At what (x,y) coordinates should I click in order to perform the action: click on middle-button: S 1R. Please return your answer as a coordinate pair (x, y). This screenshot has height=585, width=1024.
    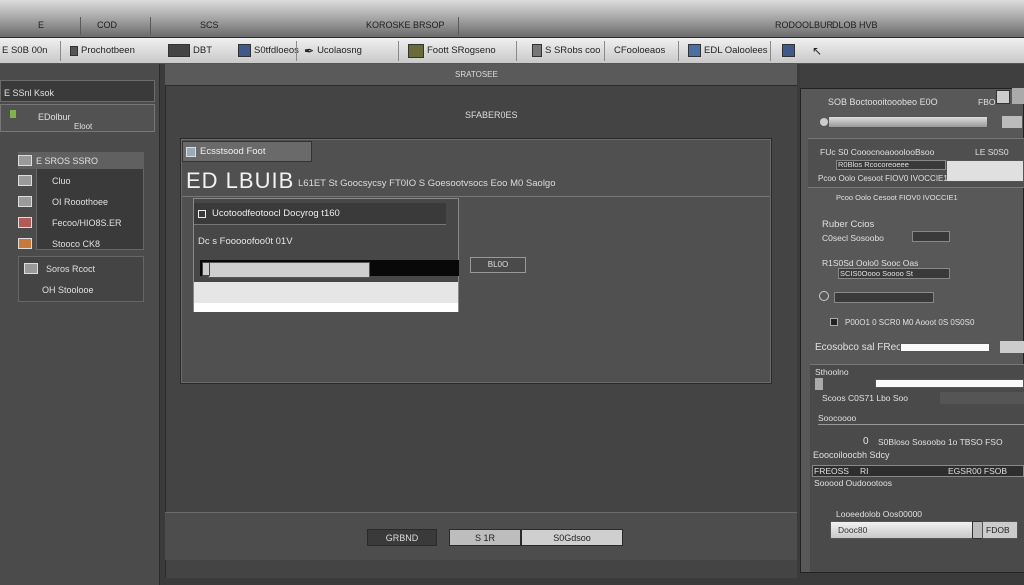
    Looking at the image, I should click on (485, 537).